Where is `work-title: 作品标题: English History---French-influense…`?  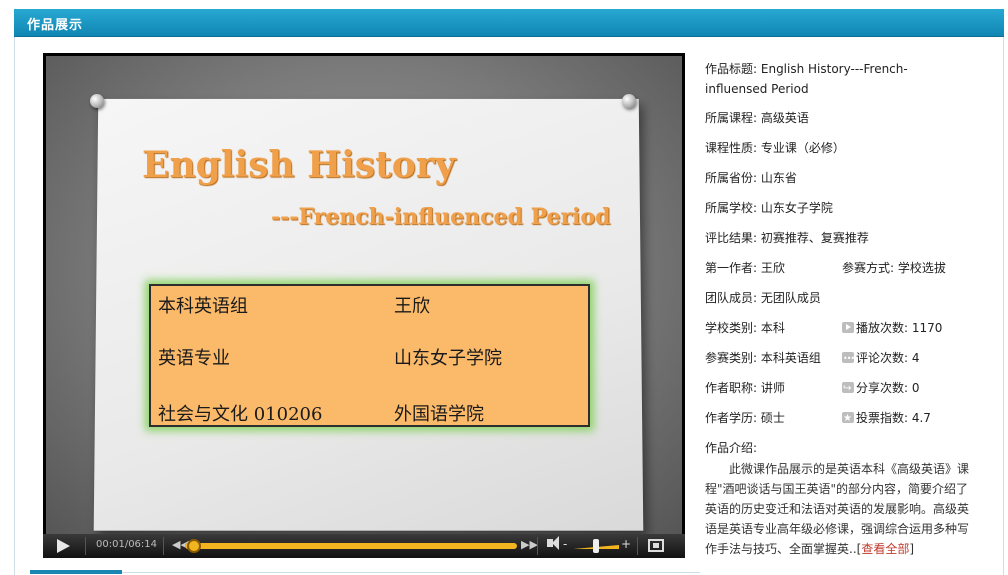
work-title: 作品标题: English History---French-influense… is located at coordinates (837, 79).